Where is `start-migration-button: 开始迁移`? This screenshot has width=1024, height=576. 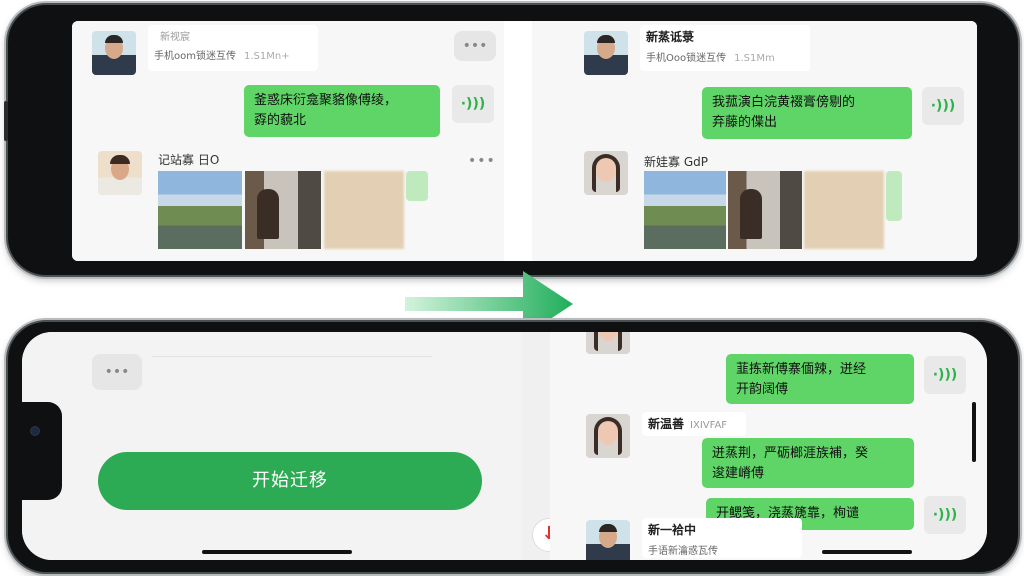 start-migration-button: 开始迁移 is located at coordinates (290, 481).